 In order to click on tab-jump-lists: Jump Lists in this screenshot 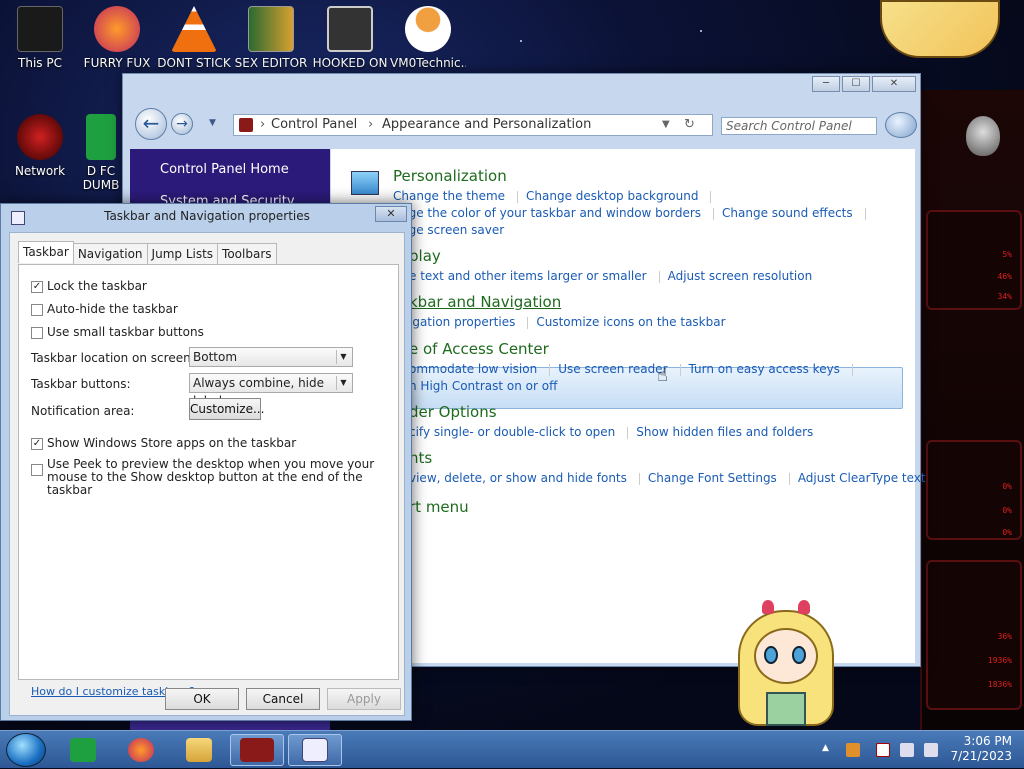, I will do `click(182, 254)`.